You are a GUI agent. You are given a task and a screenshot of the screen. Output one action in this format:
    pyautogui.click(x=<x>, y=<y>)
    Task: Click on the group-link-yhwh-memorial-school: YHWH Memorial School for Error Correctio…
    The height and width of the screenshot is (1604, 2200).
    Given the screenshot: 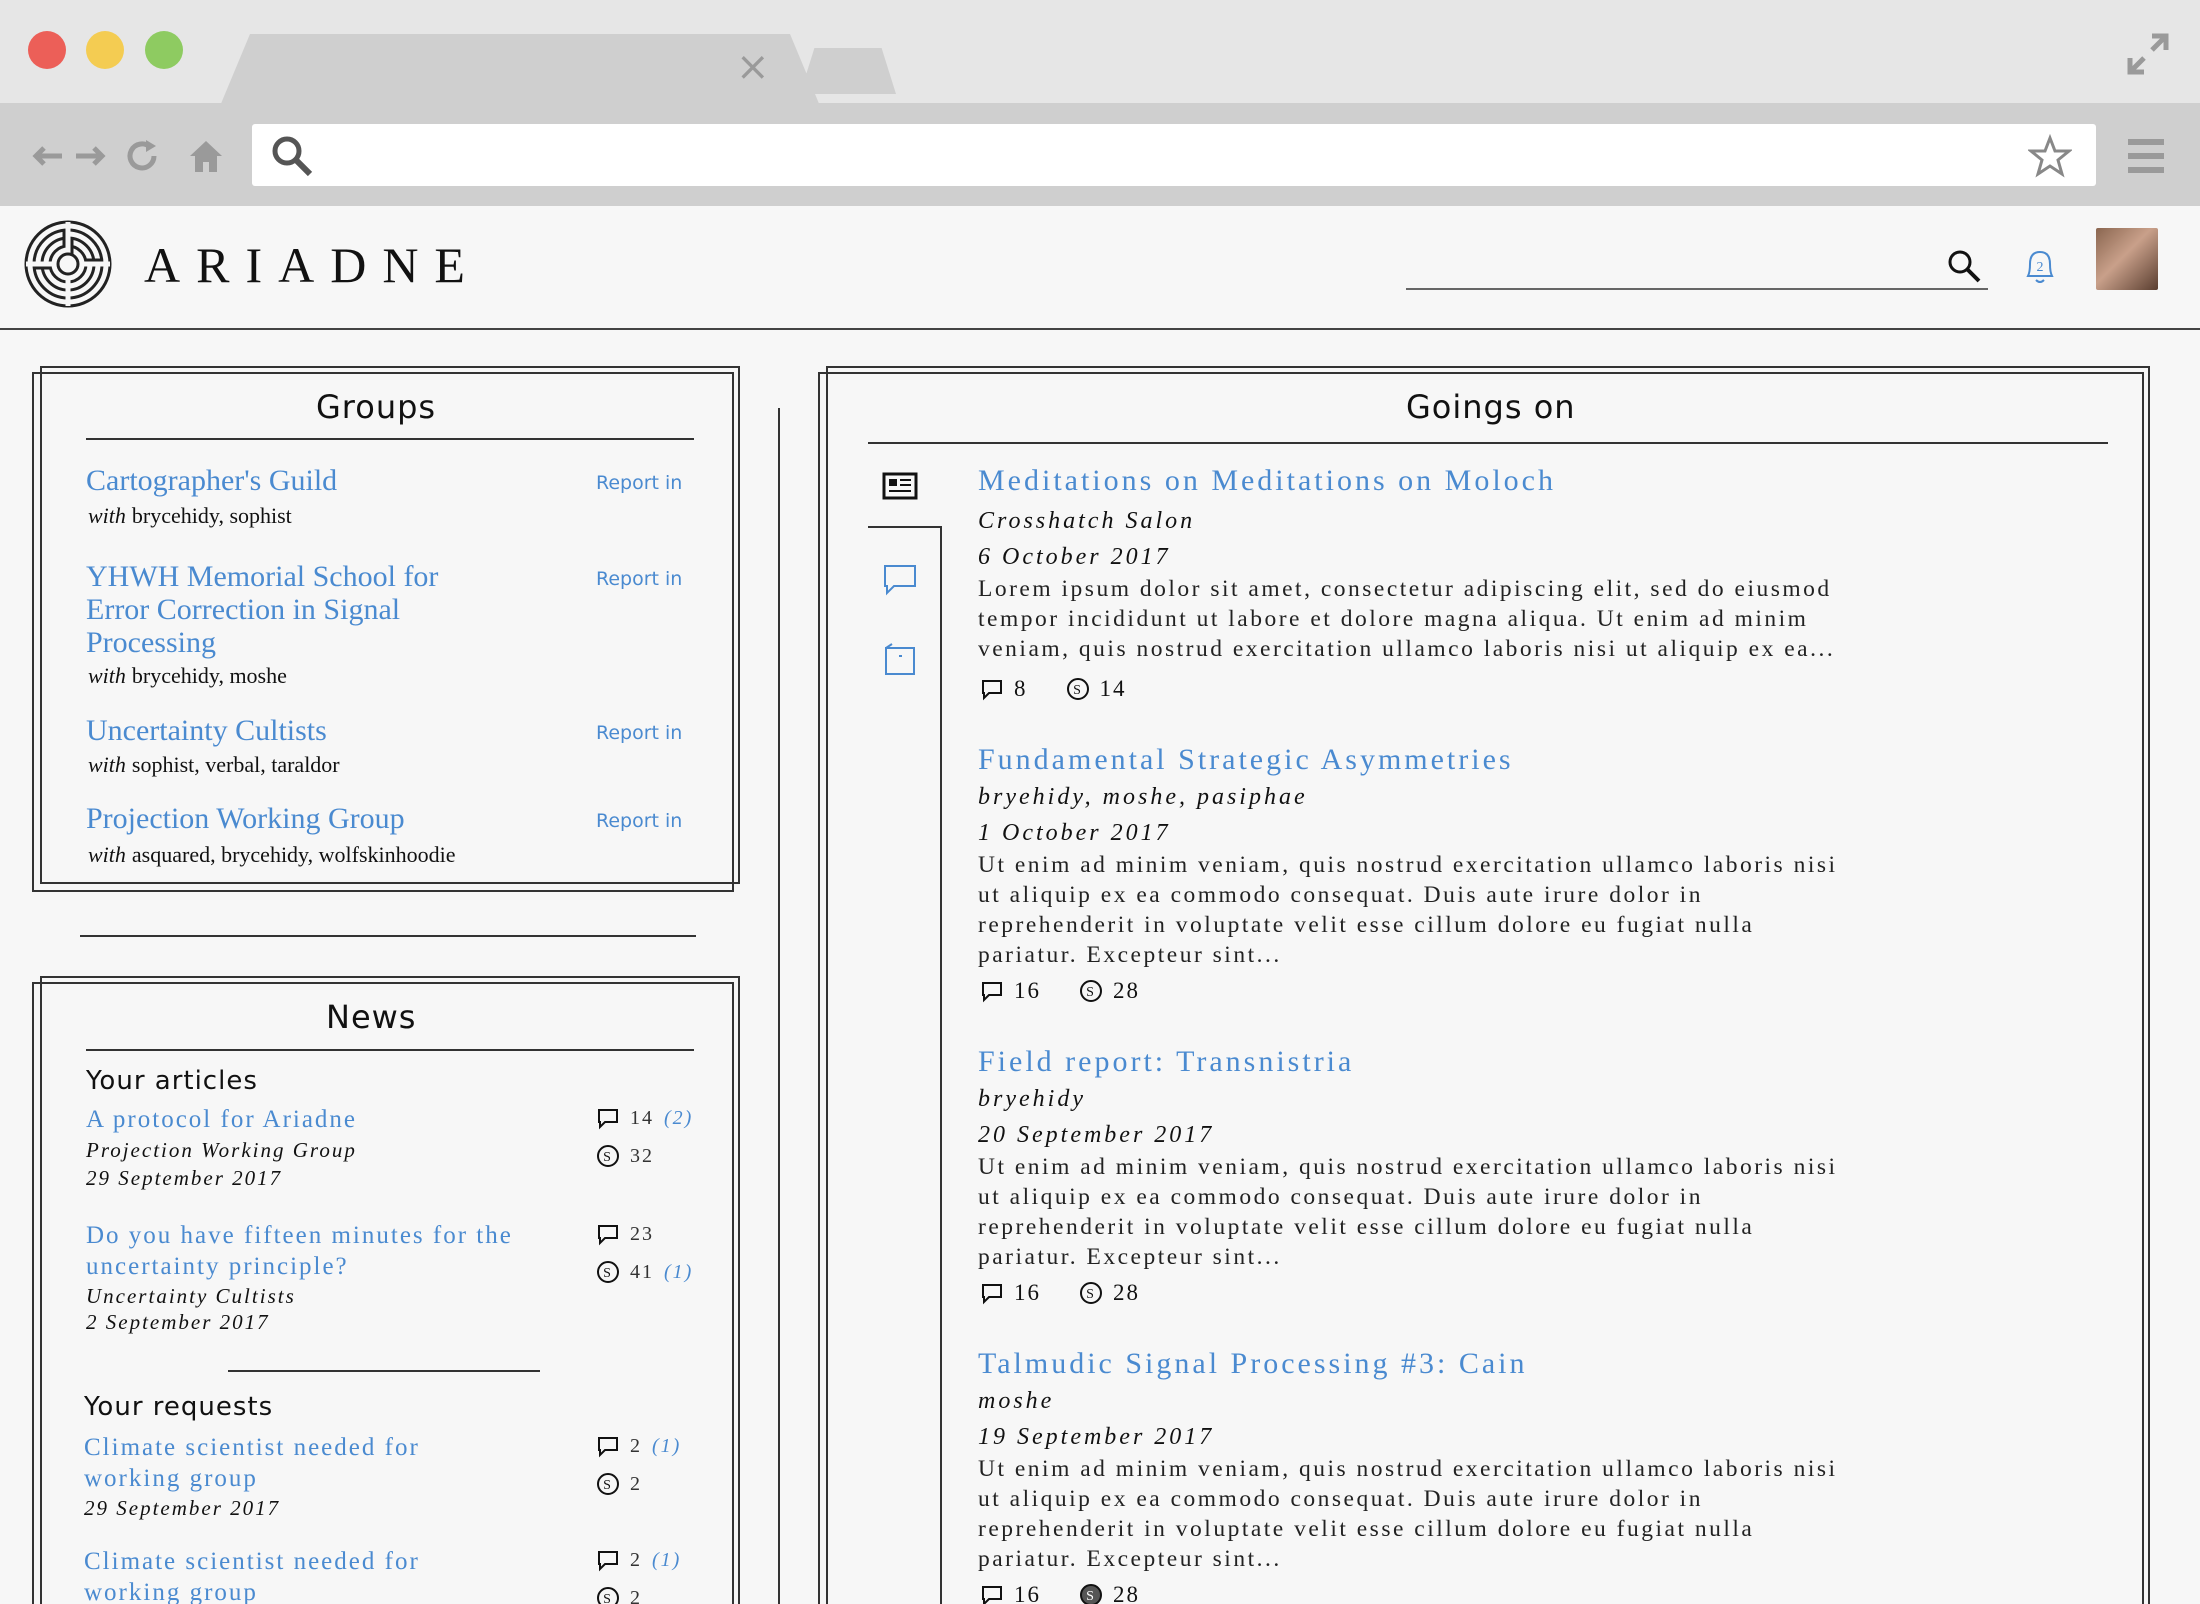 What is the action you would take?
    pyautogui.click(x=262, y=609)
    